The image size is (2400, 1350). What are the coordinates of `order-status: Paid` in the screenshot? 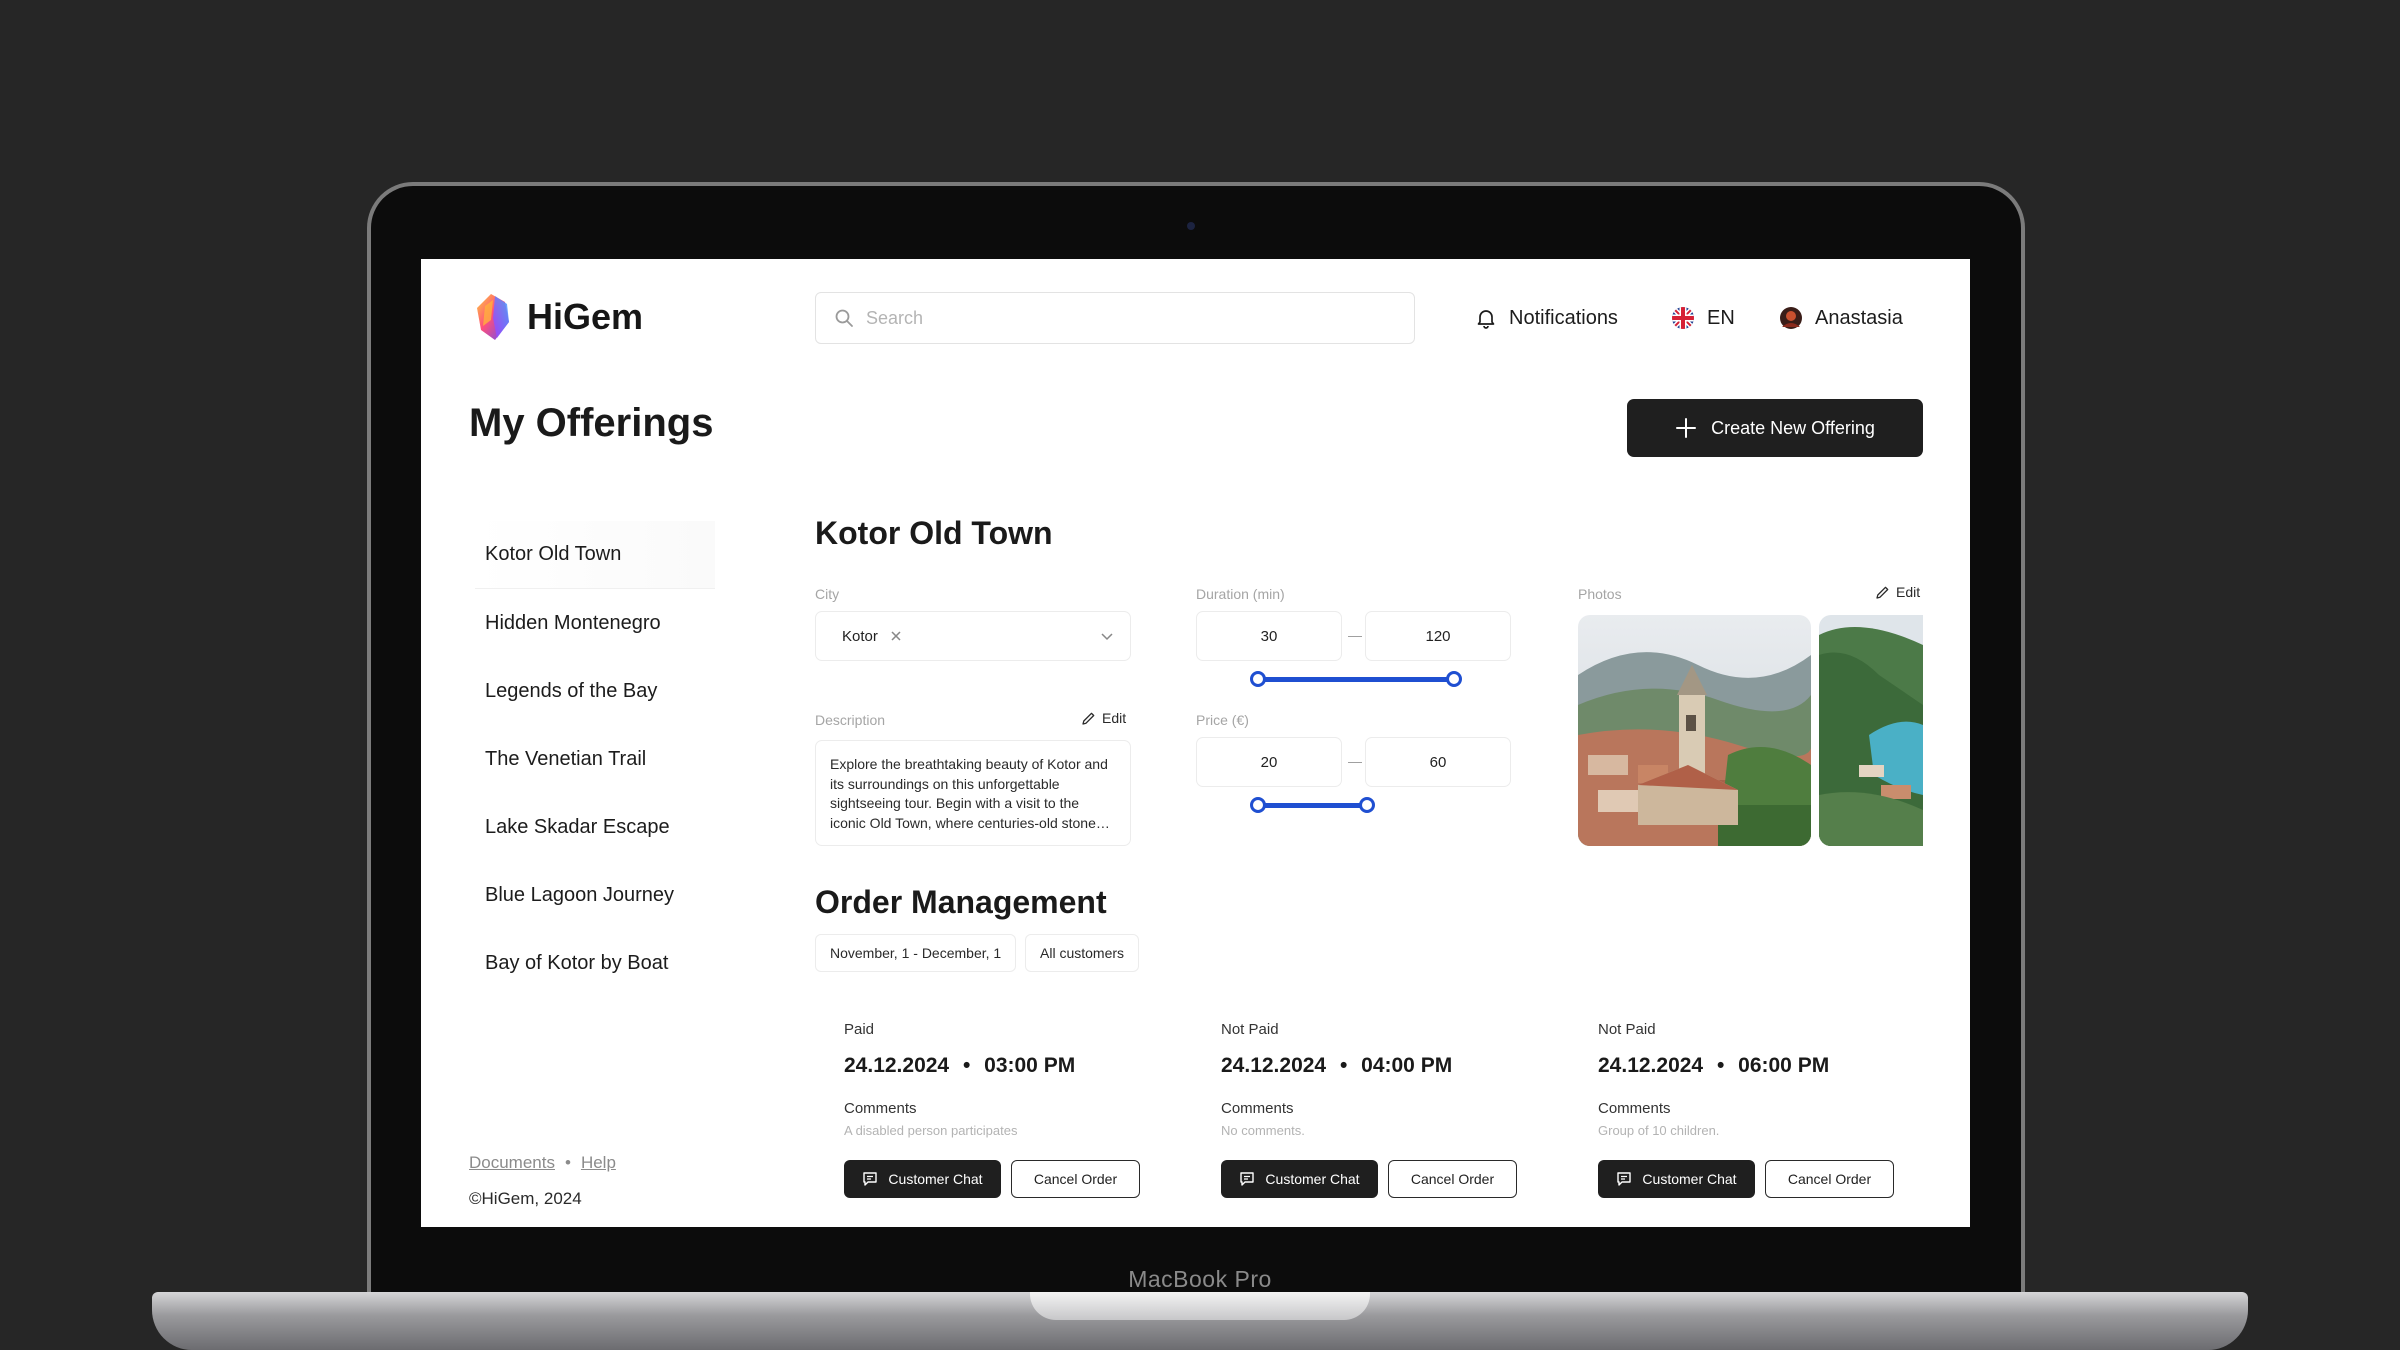 It's located at (859, 1029).